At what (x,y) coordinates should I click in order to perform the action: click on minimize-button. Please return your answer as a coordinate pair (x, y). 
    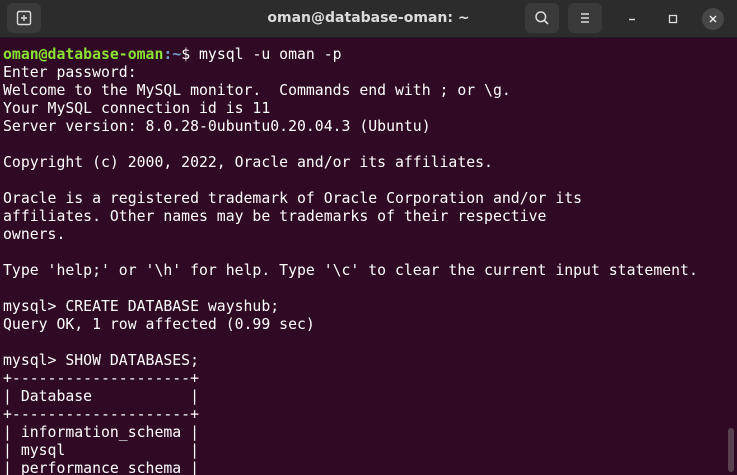
    Looking at the image, I should click on (632, 19).